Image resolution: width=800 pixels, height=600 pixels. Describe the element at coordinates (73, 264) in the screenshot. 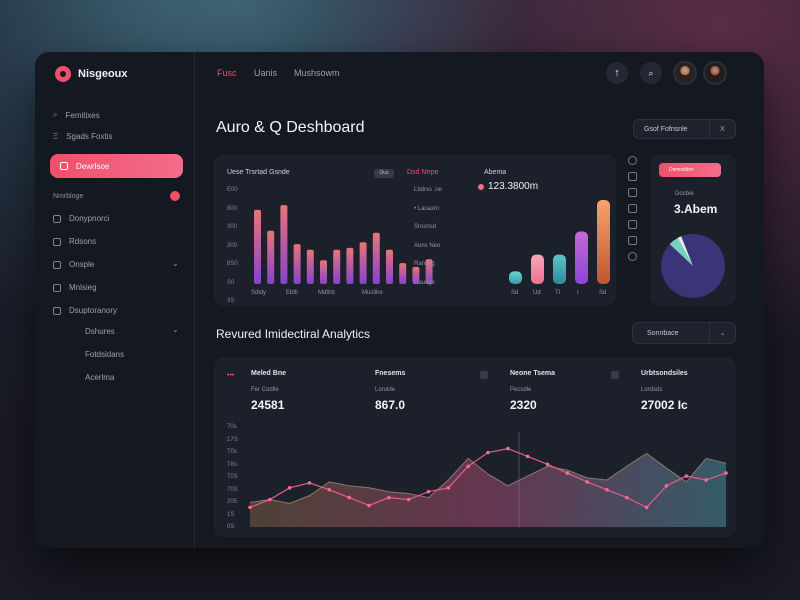

I see `sidebar-item-onsple: Onsple` at that location.